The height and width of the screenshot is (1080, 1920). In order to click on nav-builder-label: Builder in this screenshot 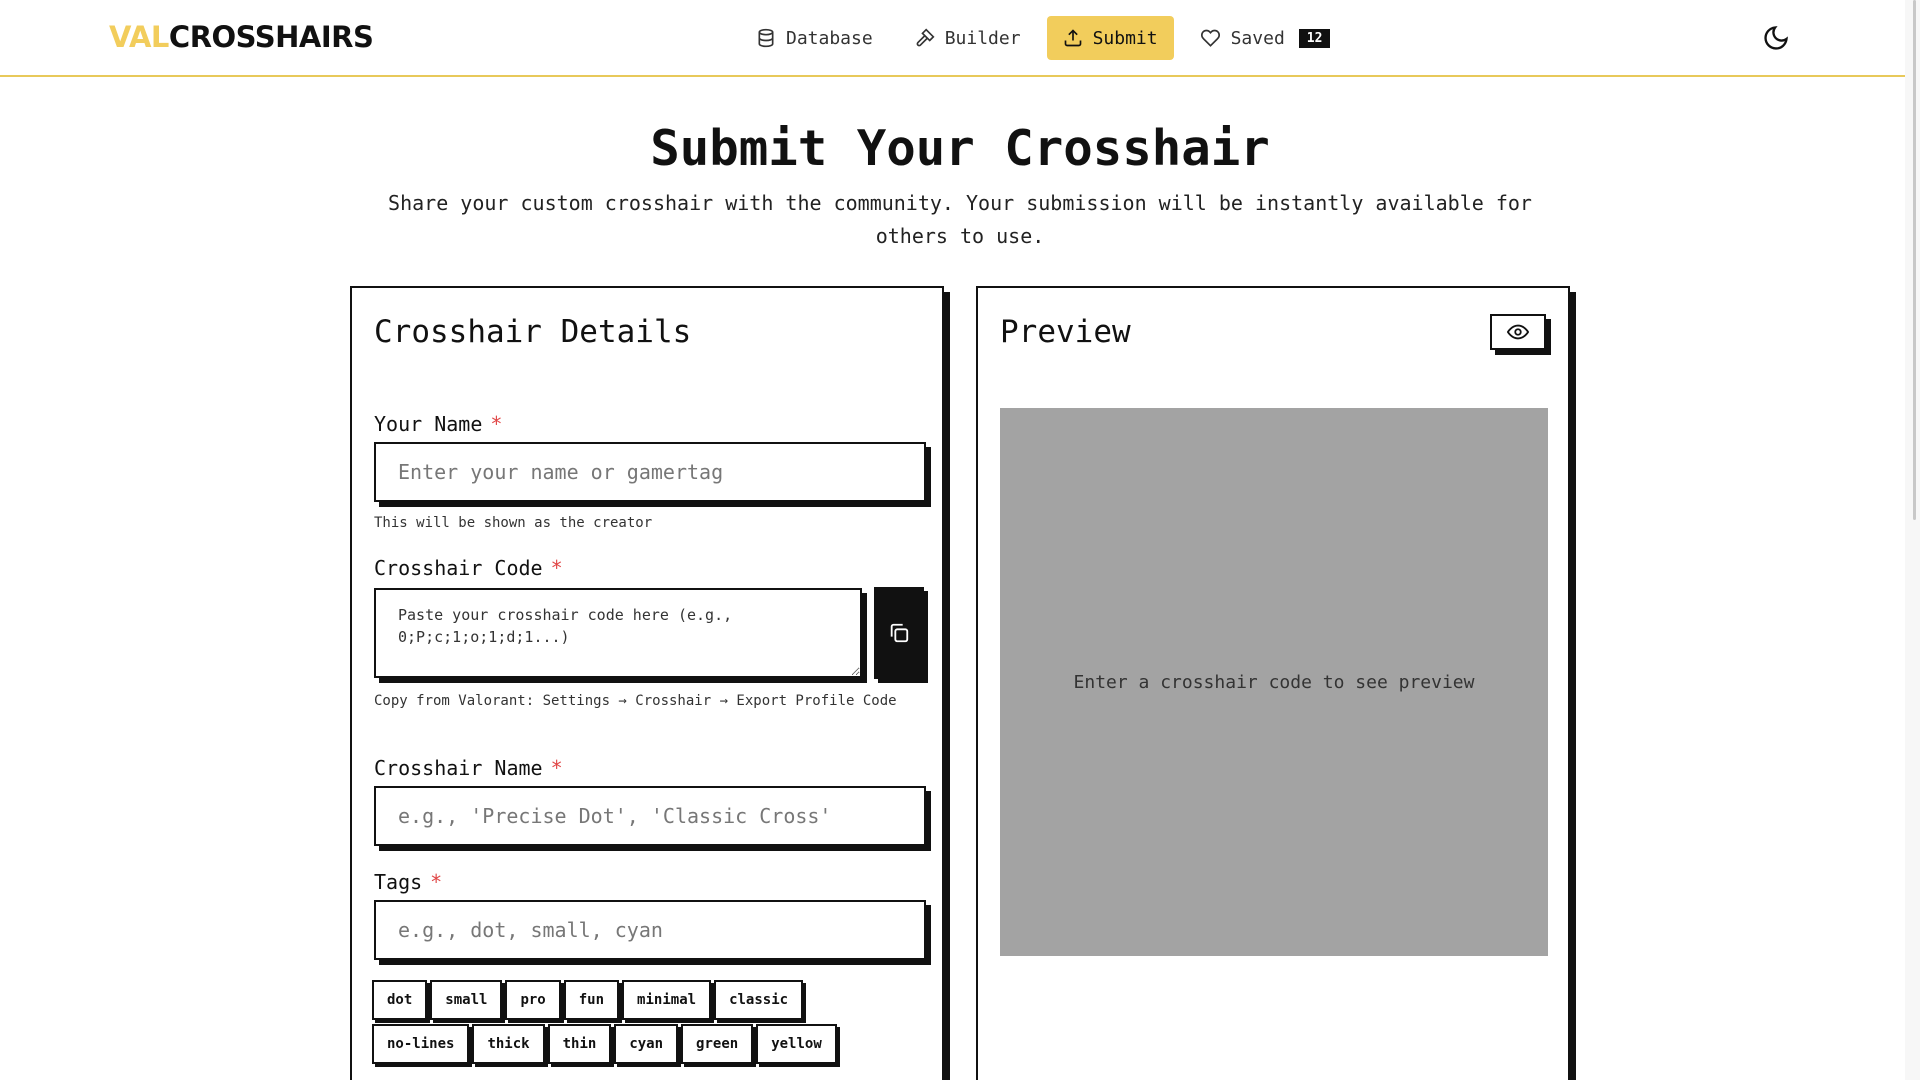, I will do `click(982, 38)`.